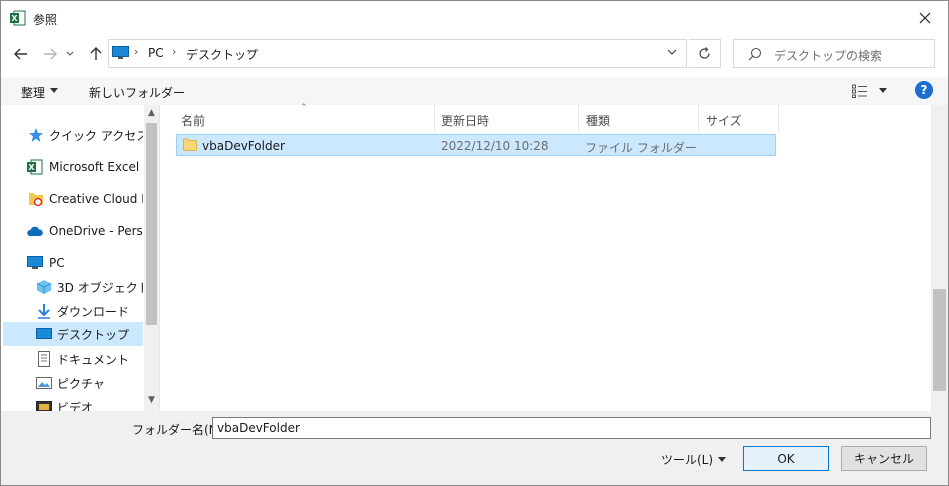  What do you see at coordinates (190, 144) in the screenshot?
I see `folder-icon` at bounding box center [190, 144].